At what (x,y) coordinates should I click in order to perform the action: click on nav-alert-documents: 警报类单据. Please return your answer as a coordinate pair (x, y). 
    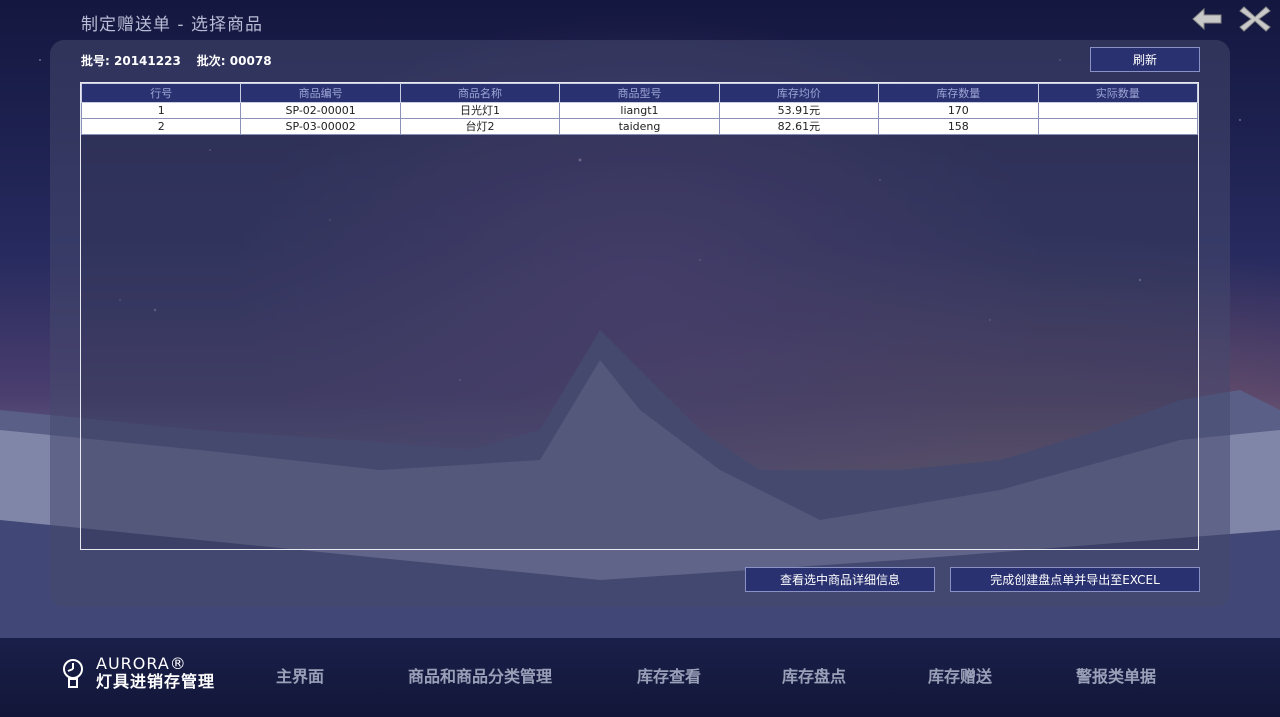
    Looking at the image, I should click on (1116, 675).